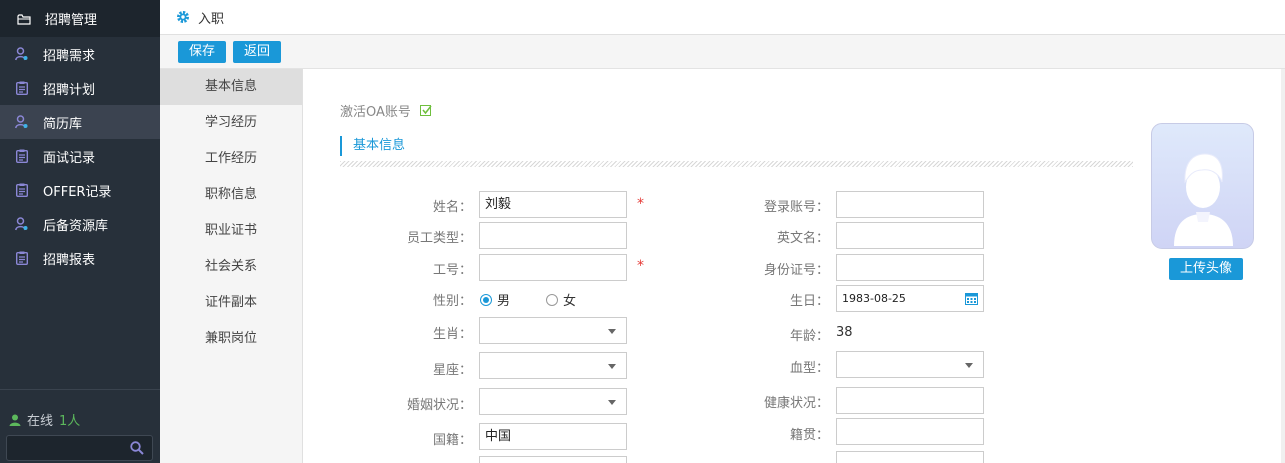 The image size is (1285, 463). I want to click on sidebar-search-input, so click(79, 448).